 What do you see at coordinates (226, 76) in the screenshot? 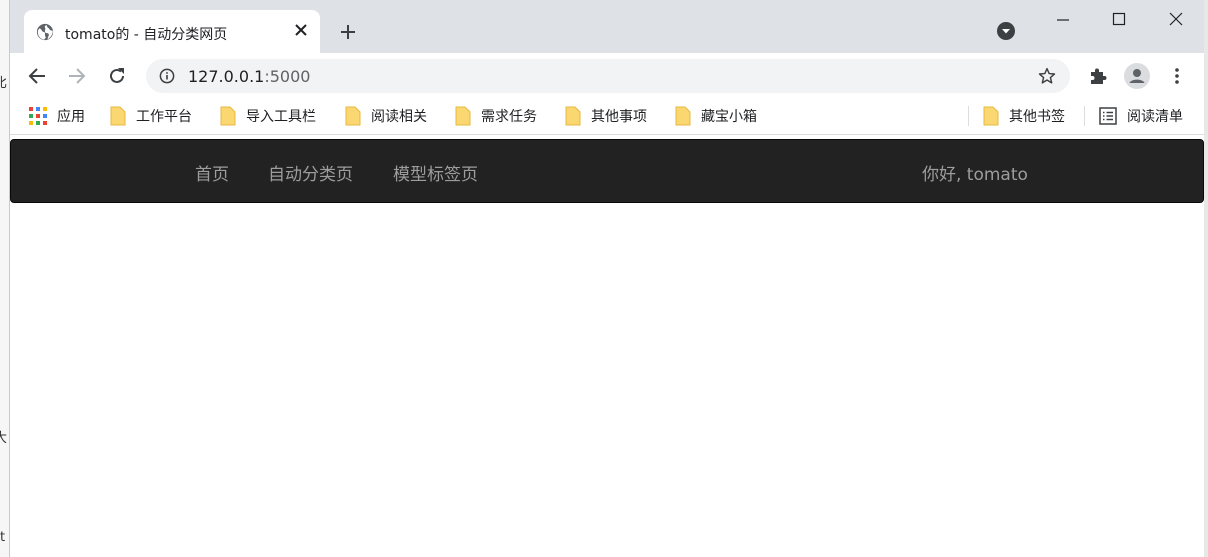
I see `url-host: 127.0.0.1` at bounding box center [226, 76].